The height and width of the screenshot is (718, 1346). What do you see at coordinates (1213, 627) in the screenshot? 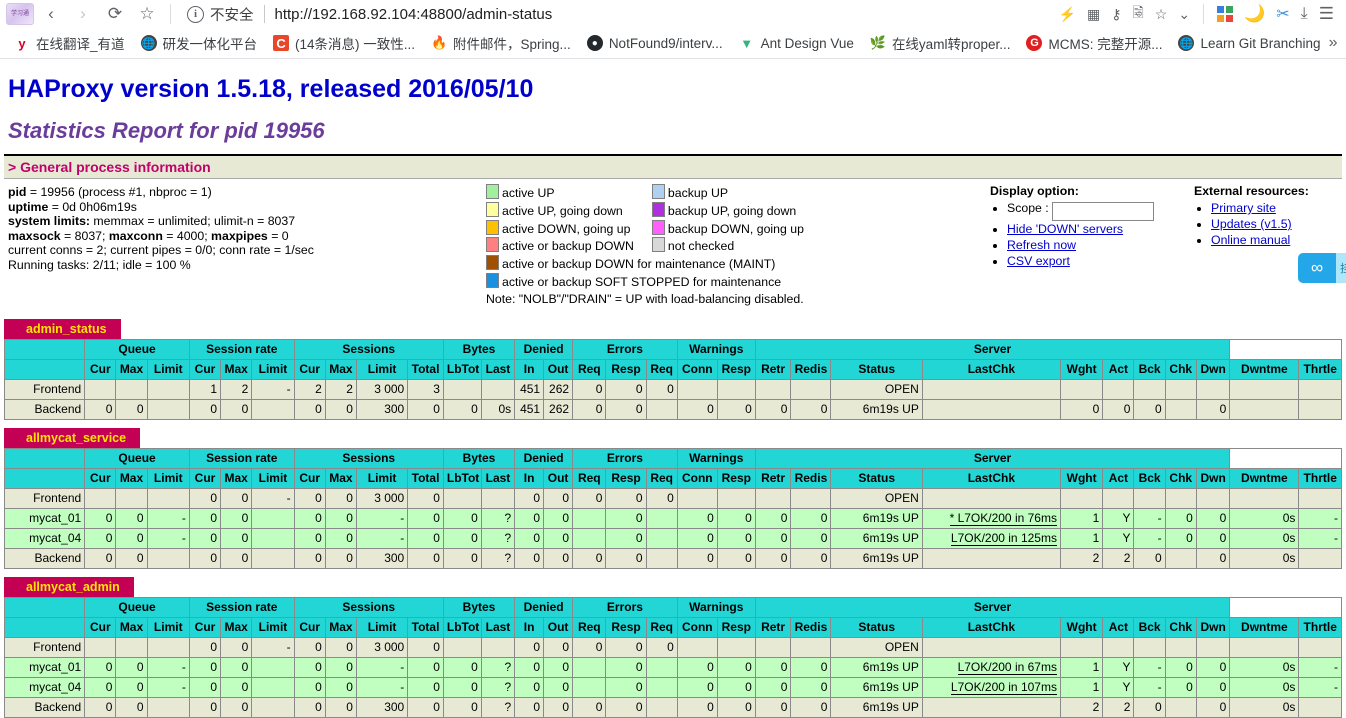
I see `column-header: Dwn` at bounding box center [1213, 627].